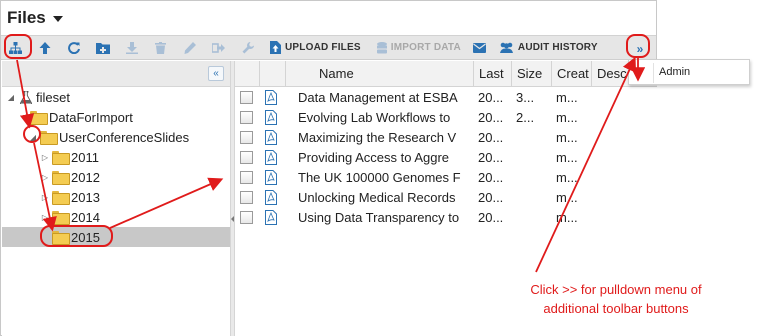 Image resolution: width=764 pixels, height=336 pixels. Describe the element at coordinates (80, 117) in the screenshot. I see `tree-node-dataforimport: DataForImport` at that location.